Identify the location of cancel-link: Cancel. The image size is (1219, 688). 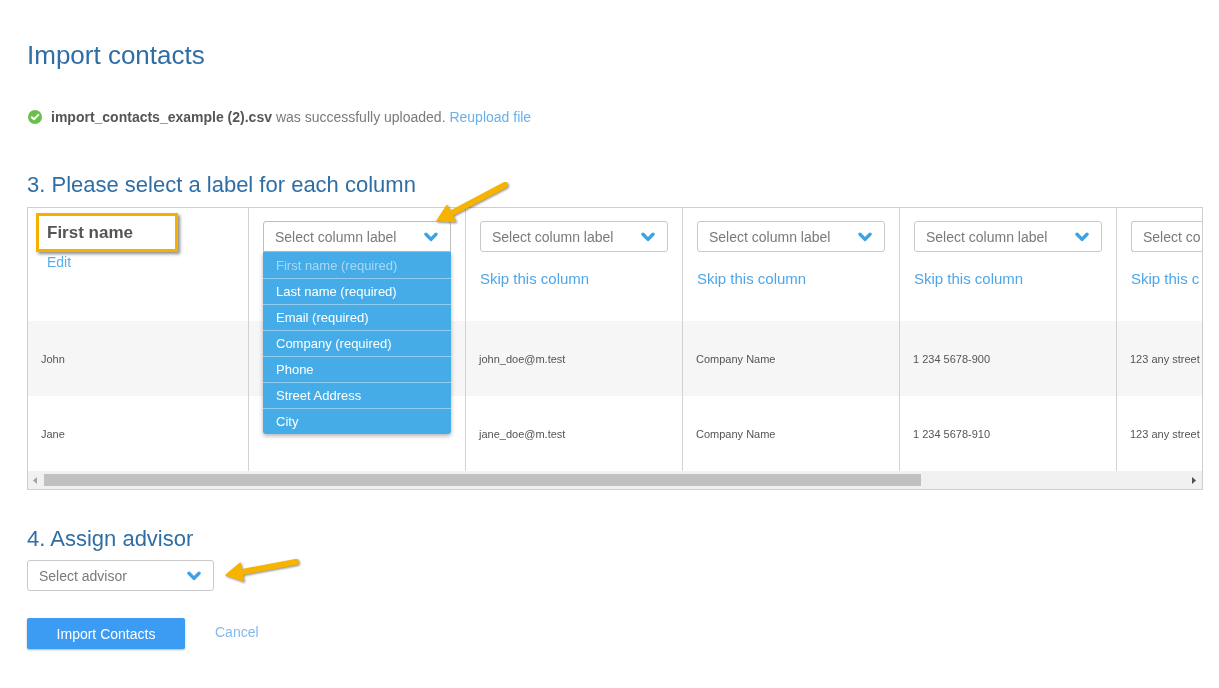
(237, 631).